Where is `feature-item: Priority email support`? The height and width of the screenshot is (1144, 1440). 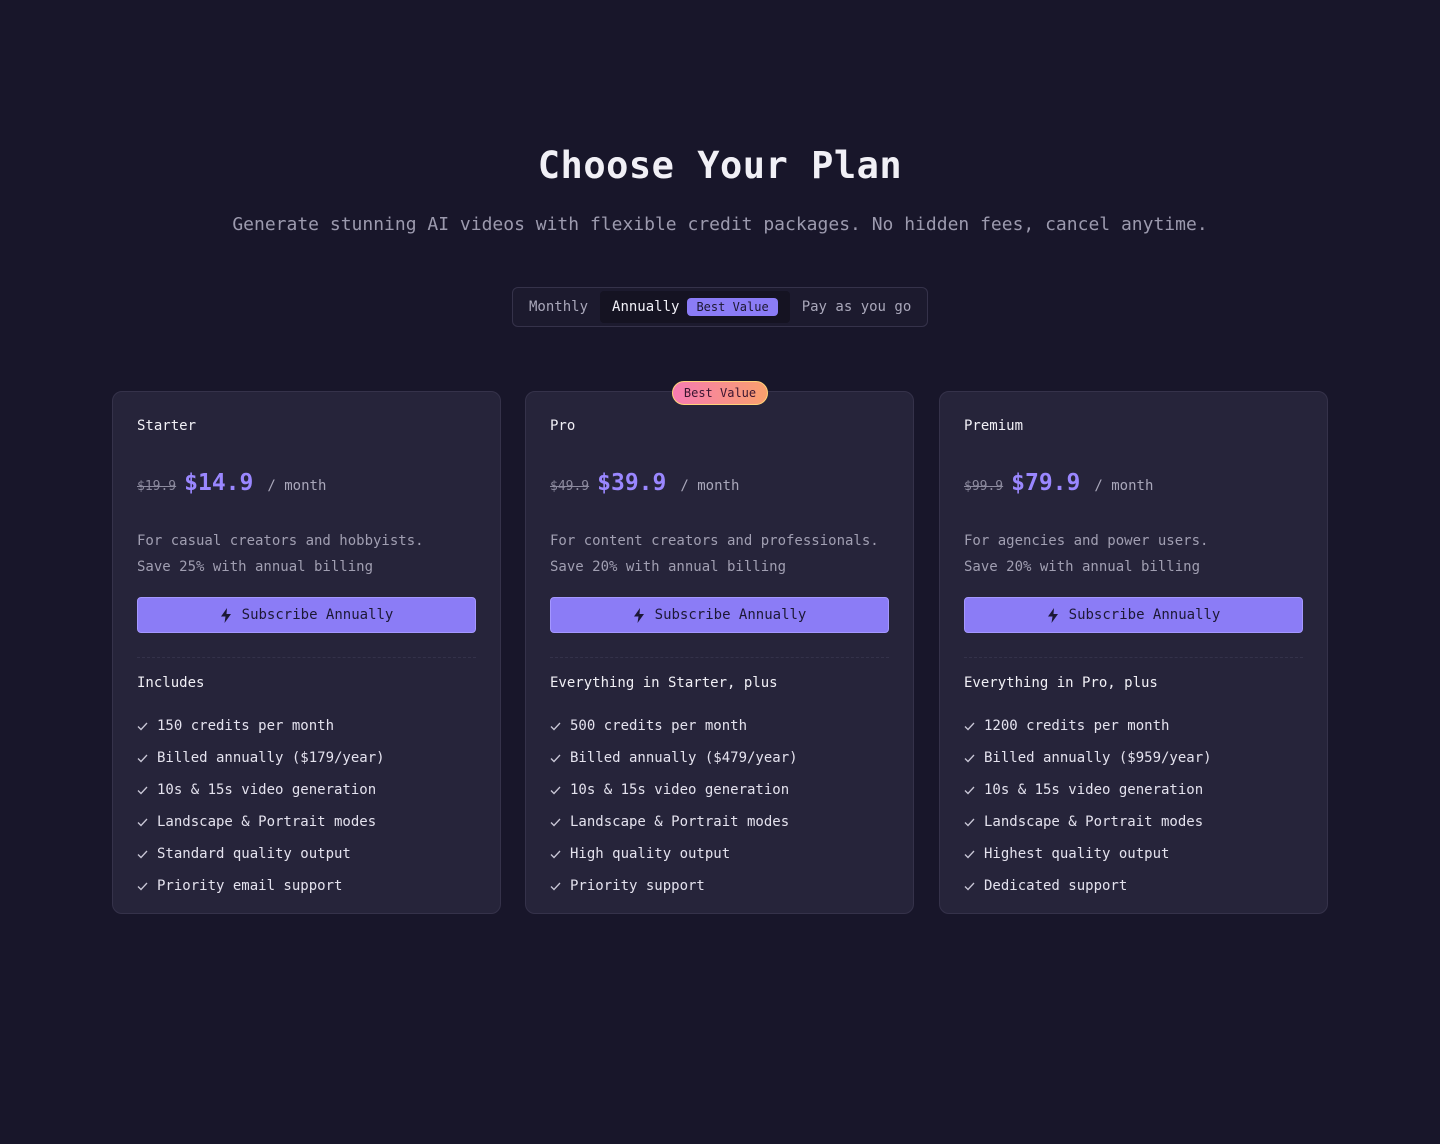
feature-item: Priority email support is located at coordinates (261, 886).